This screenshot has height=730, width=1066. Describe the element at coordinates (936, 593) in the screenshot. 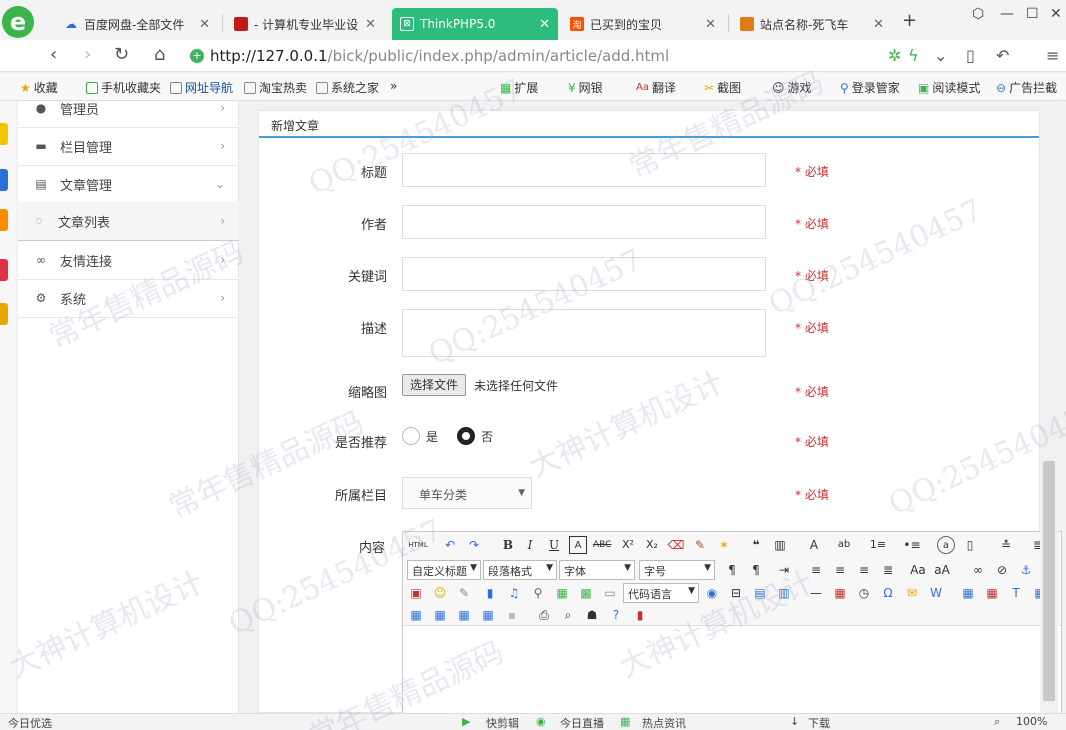

I see `word-import-icon: W` at that location.